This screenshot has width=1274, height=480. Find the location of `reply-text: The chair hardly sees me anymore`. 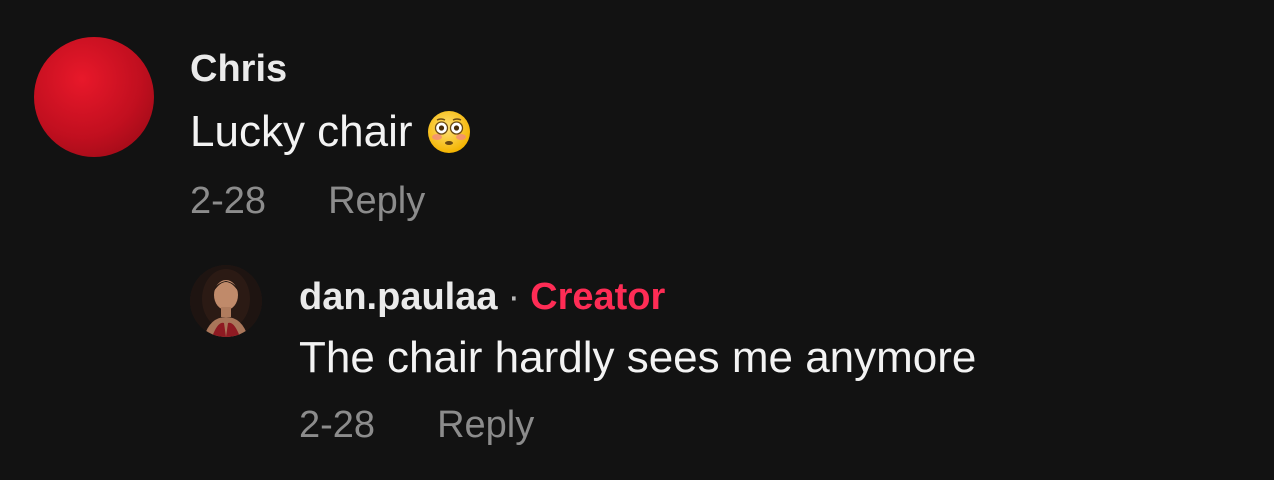

reply-text: The chair hardly sees me anymore is located at coordinates (638, 357).